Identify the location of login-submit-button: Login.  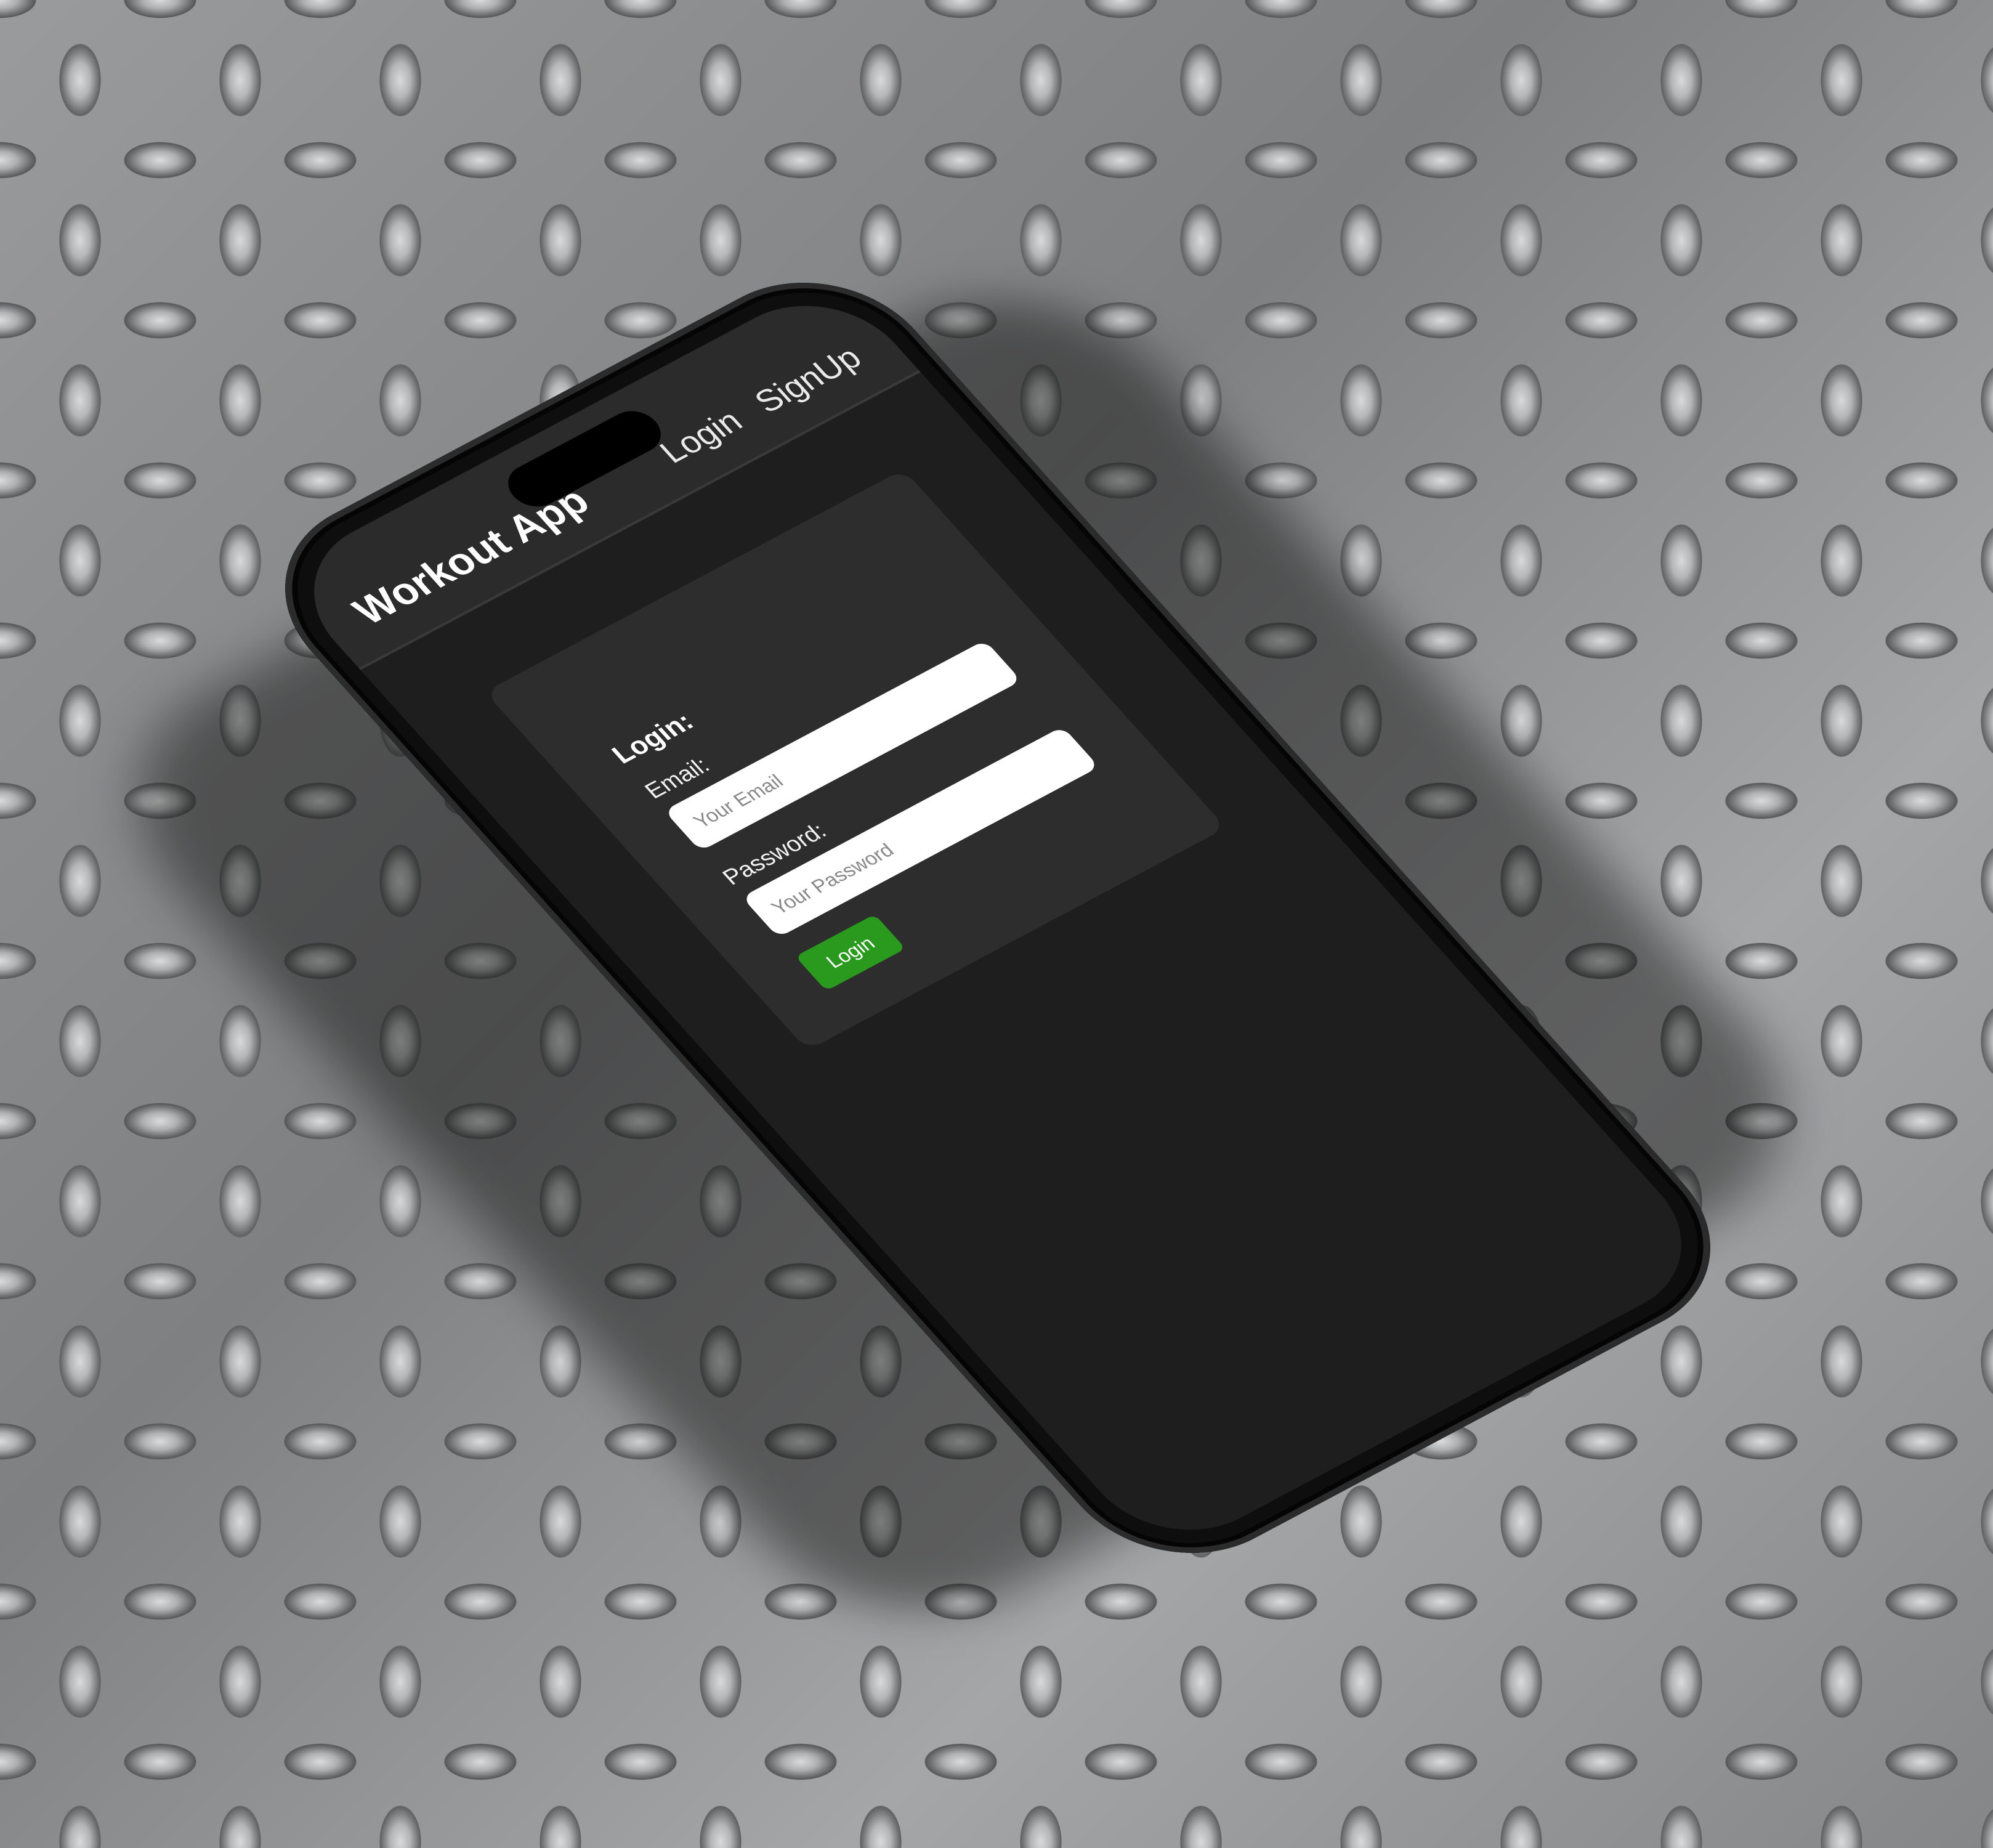
(850, 952).